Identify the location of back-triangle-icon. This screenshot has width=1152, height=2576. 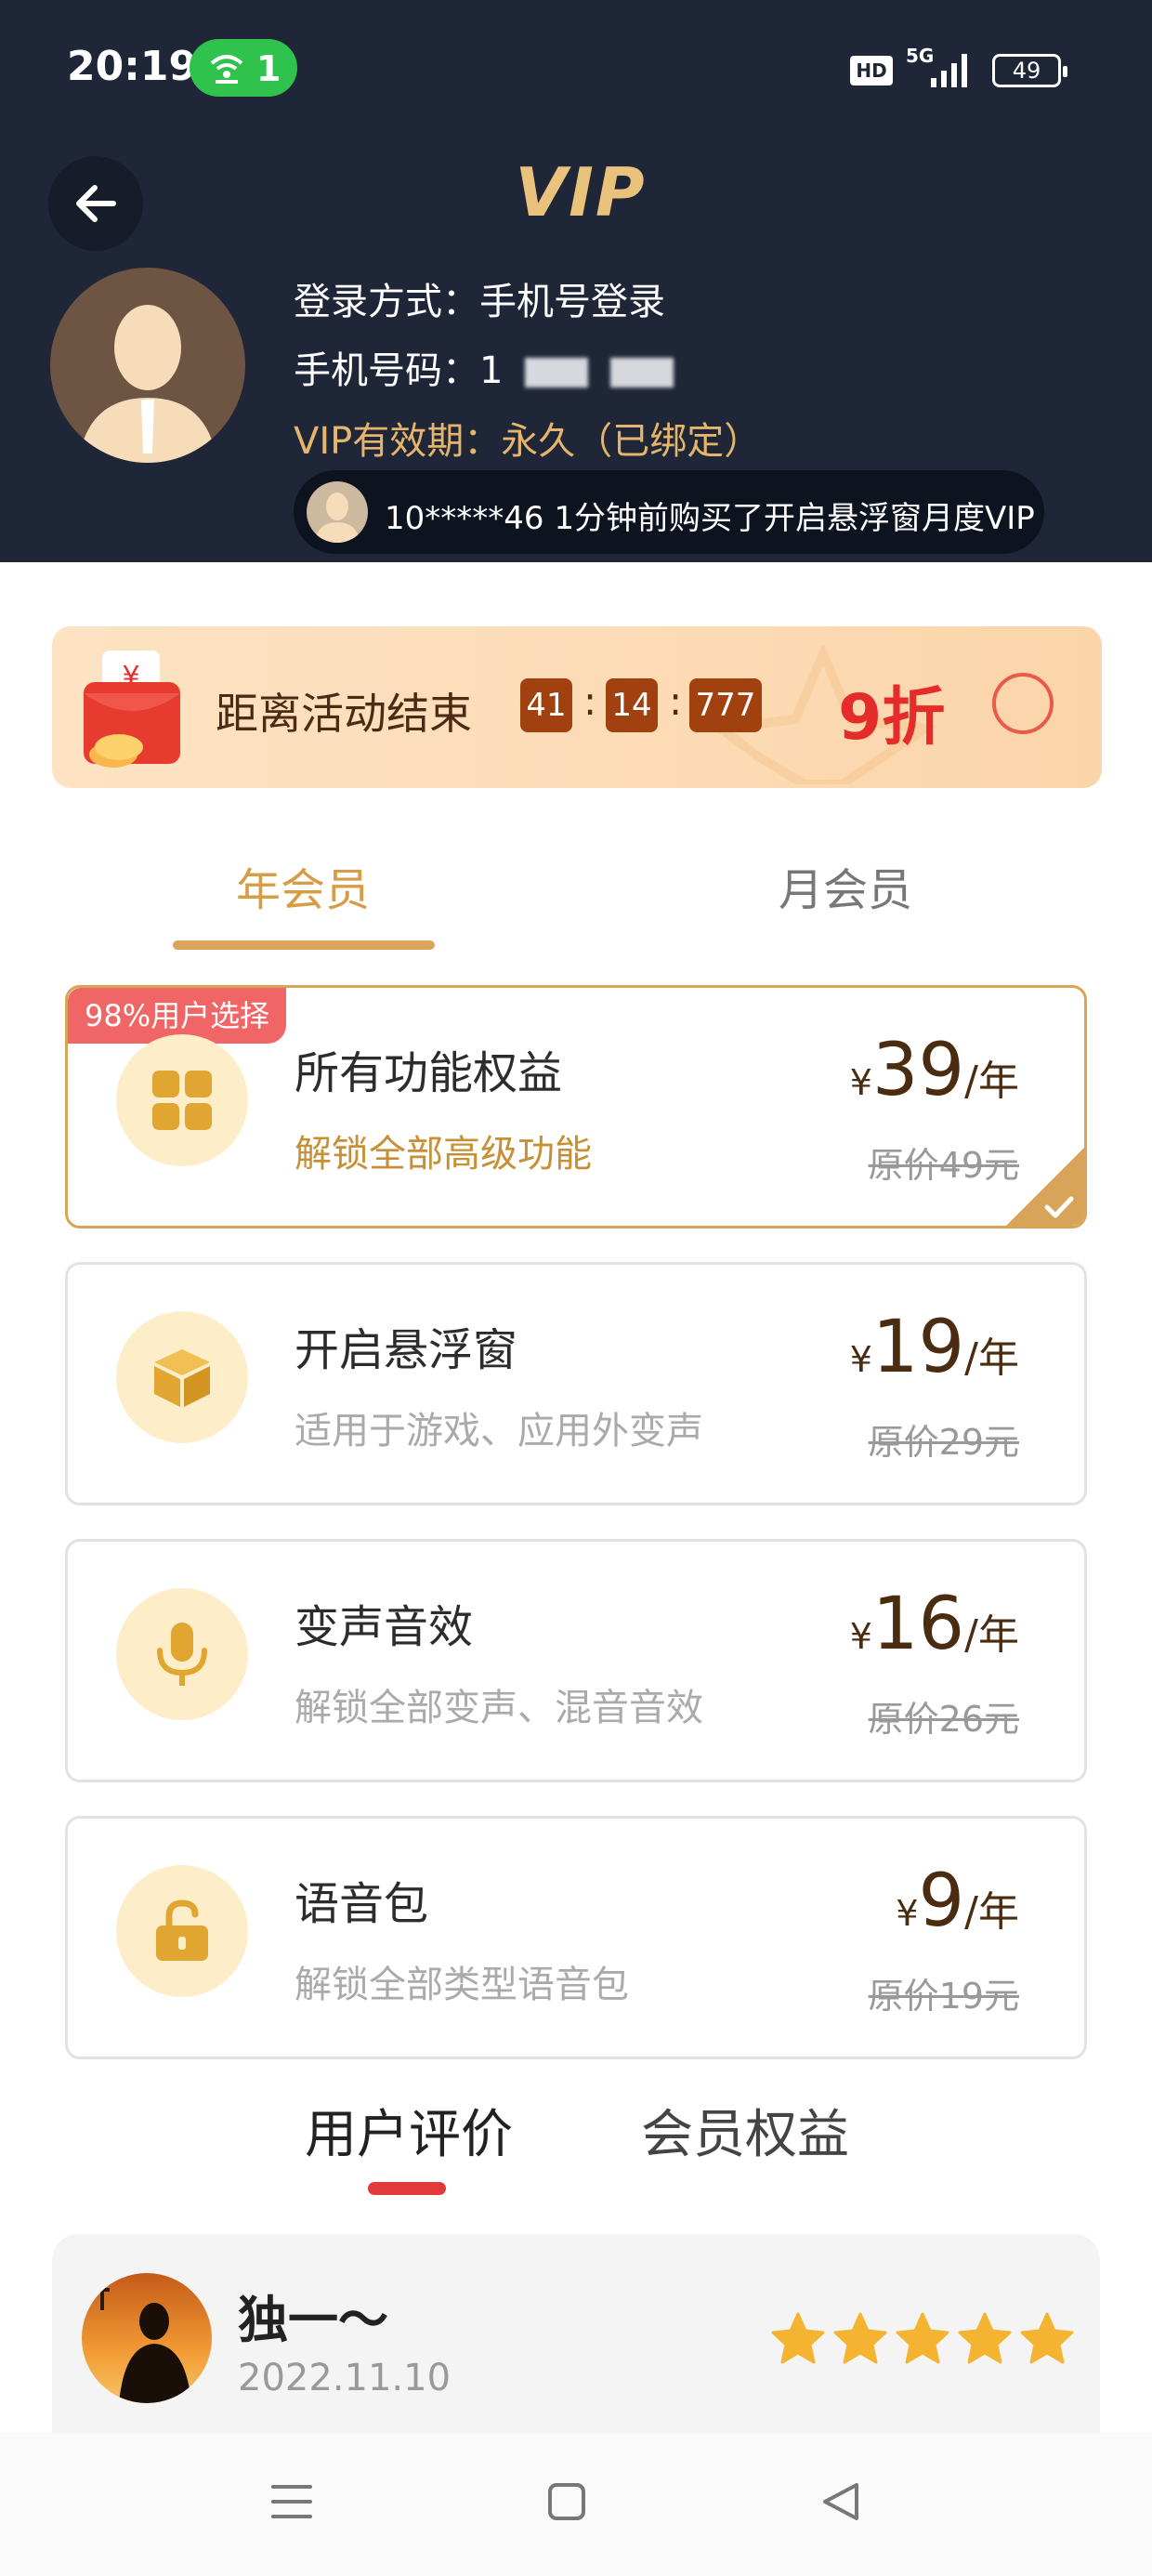
(840, 2501).